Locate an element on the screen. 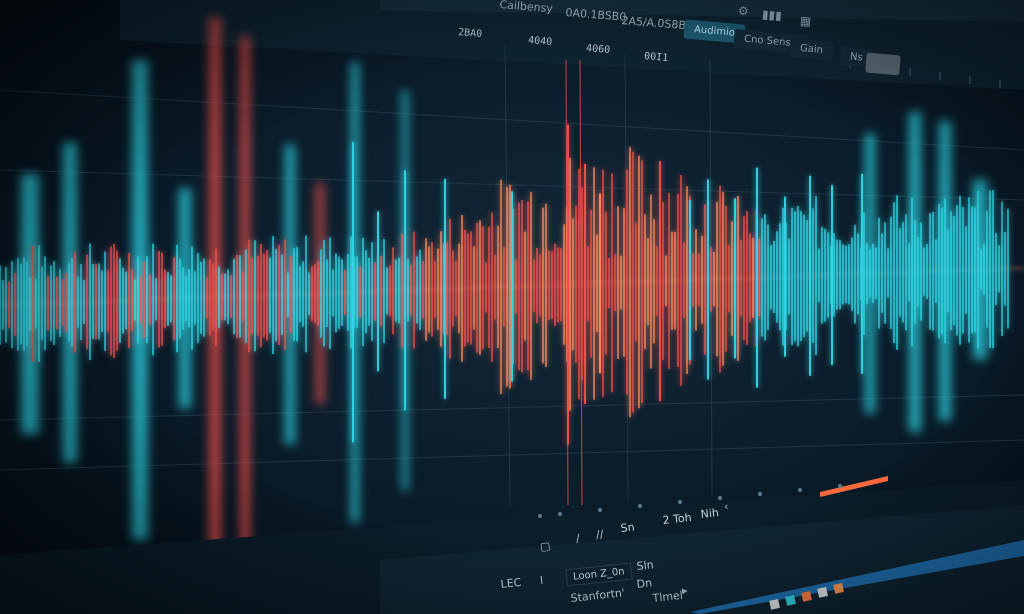 This screenshot has width=1024, height=614. label-lec: LEC is located at coordinates (511, 583).